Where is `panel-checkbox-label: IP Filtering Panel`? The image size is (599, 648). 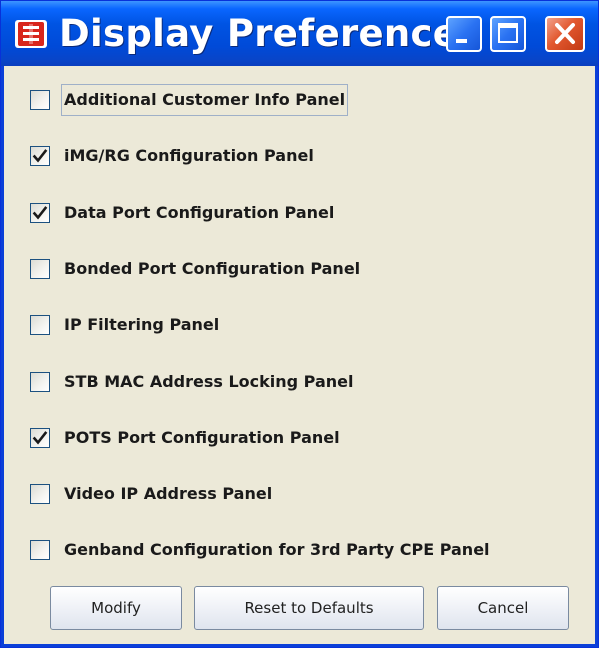
panel-checkbox-label: IP Filtering Panel is located at coordinates (142, 324).